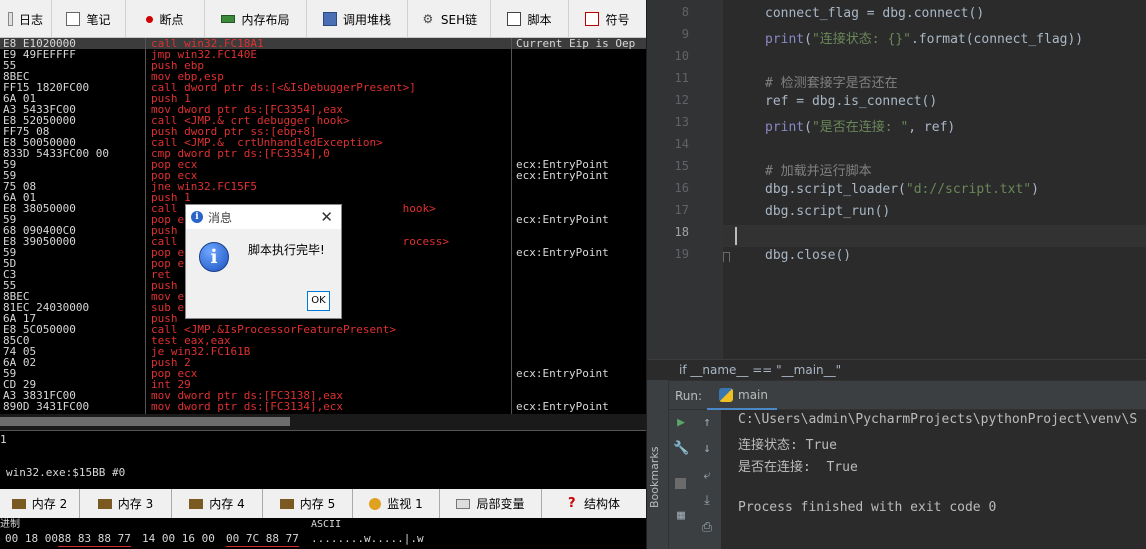 This screenshot has height=549, width=1146. What do you see at coordinates (736, 236) in the screenshot?
I see `text-caret` at bounding box center [736, 236].